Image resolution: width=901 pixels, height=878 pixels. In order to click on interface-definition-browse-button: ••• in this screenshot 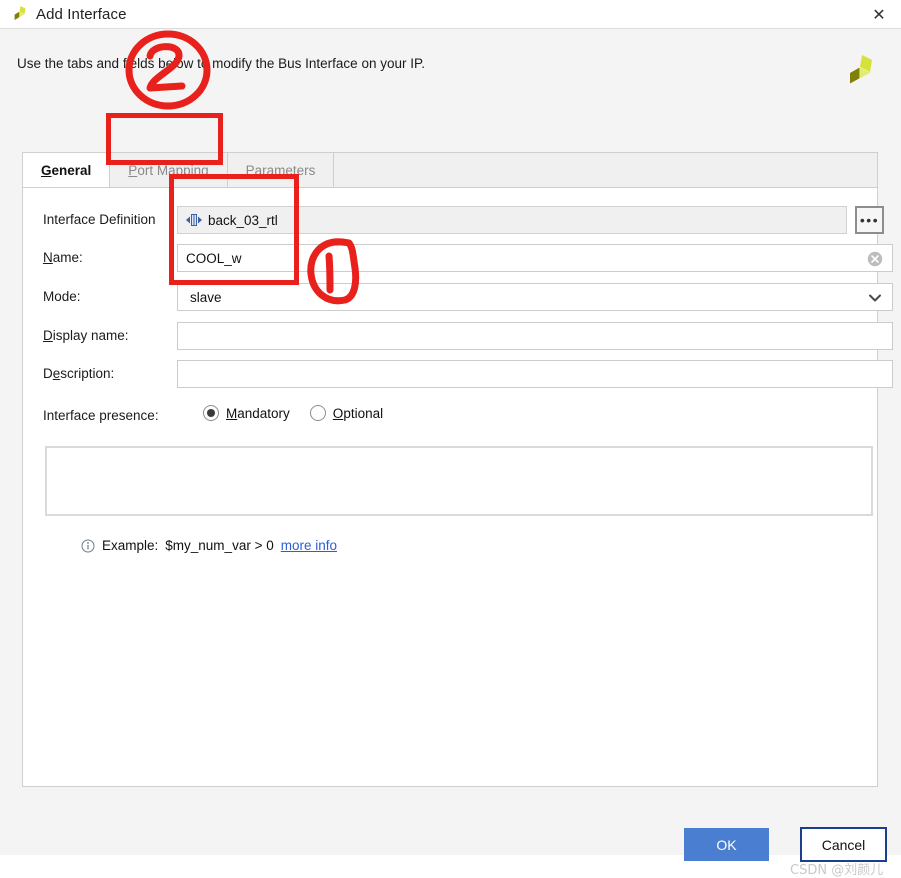, I will do `click(869, 220)`.